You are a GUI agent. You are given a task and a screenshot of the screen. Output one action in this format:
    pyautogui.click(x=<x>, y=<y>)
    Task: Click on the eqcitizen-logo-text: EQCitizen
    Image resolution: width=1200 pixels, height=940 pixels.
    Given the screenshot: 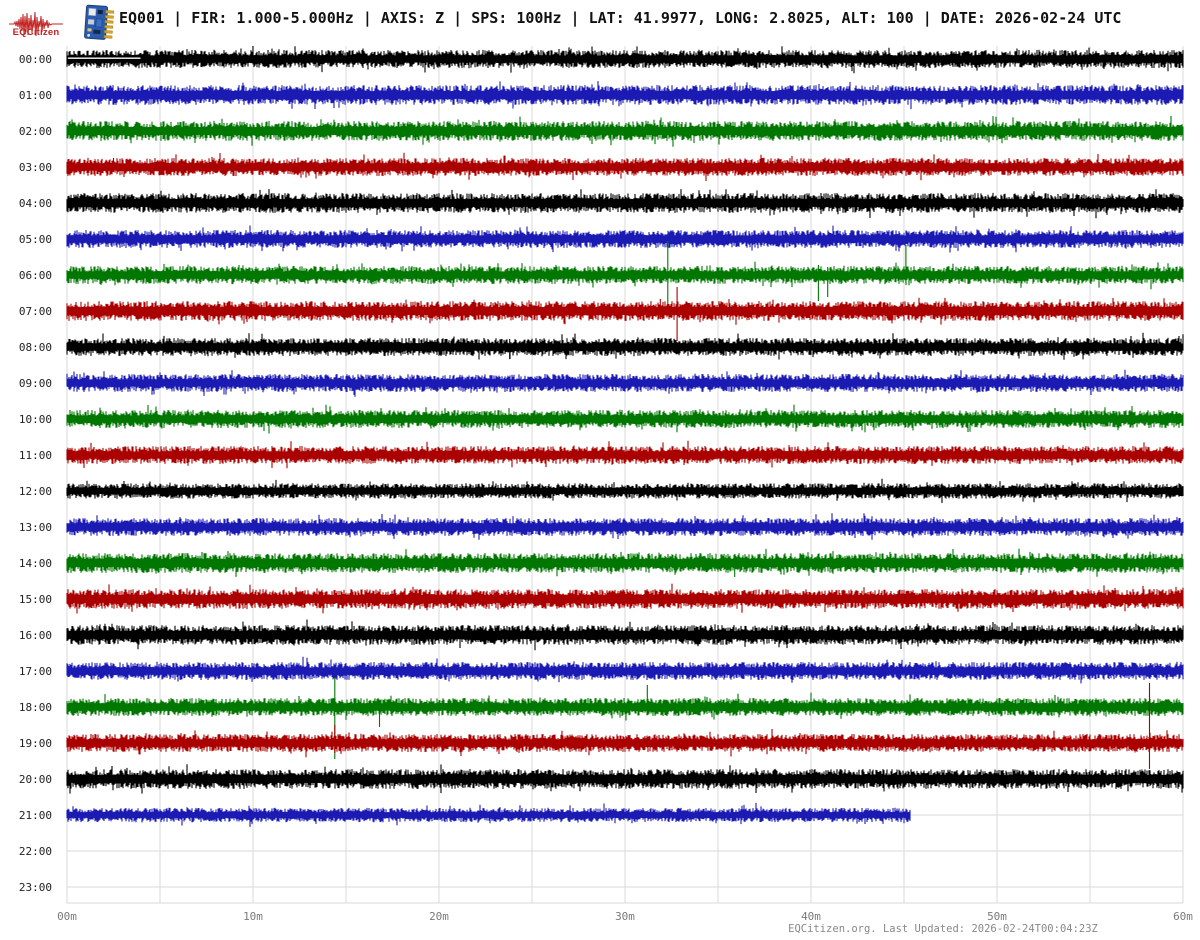 What is the action you would take?
    pyautogui.click(x=36, y=32)
    